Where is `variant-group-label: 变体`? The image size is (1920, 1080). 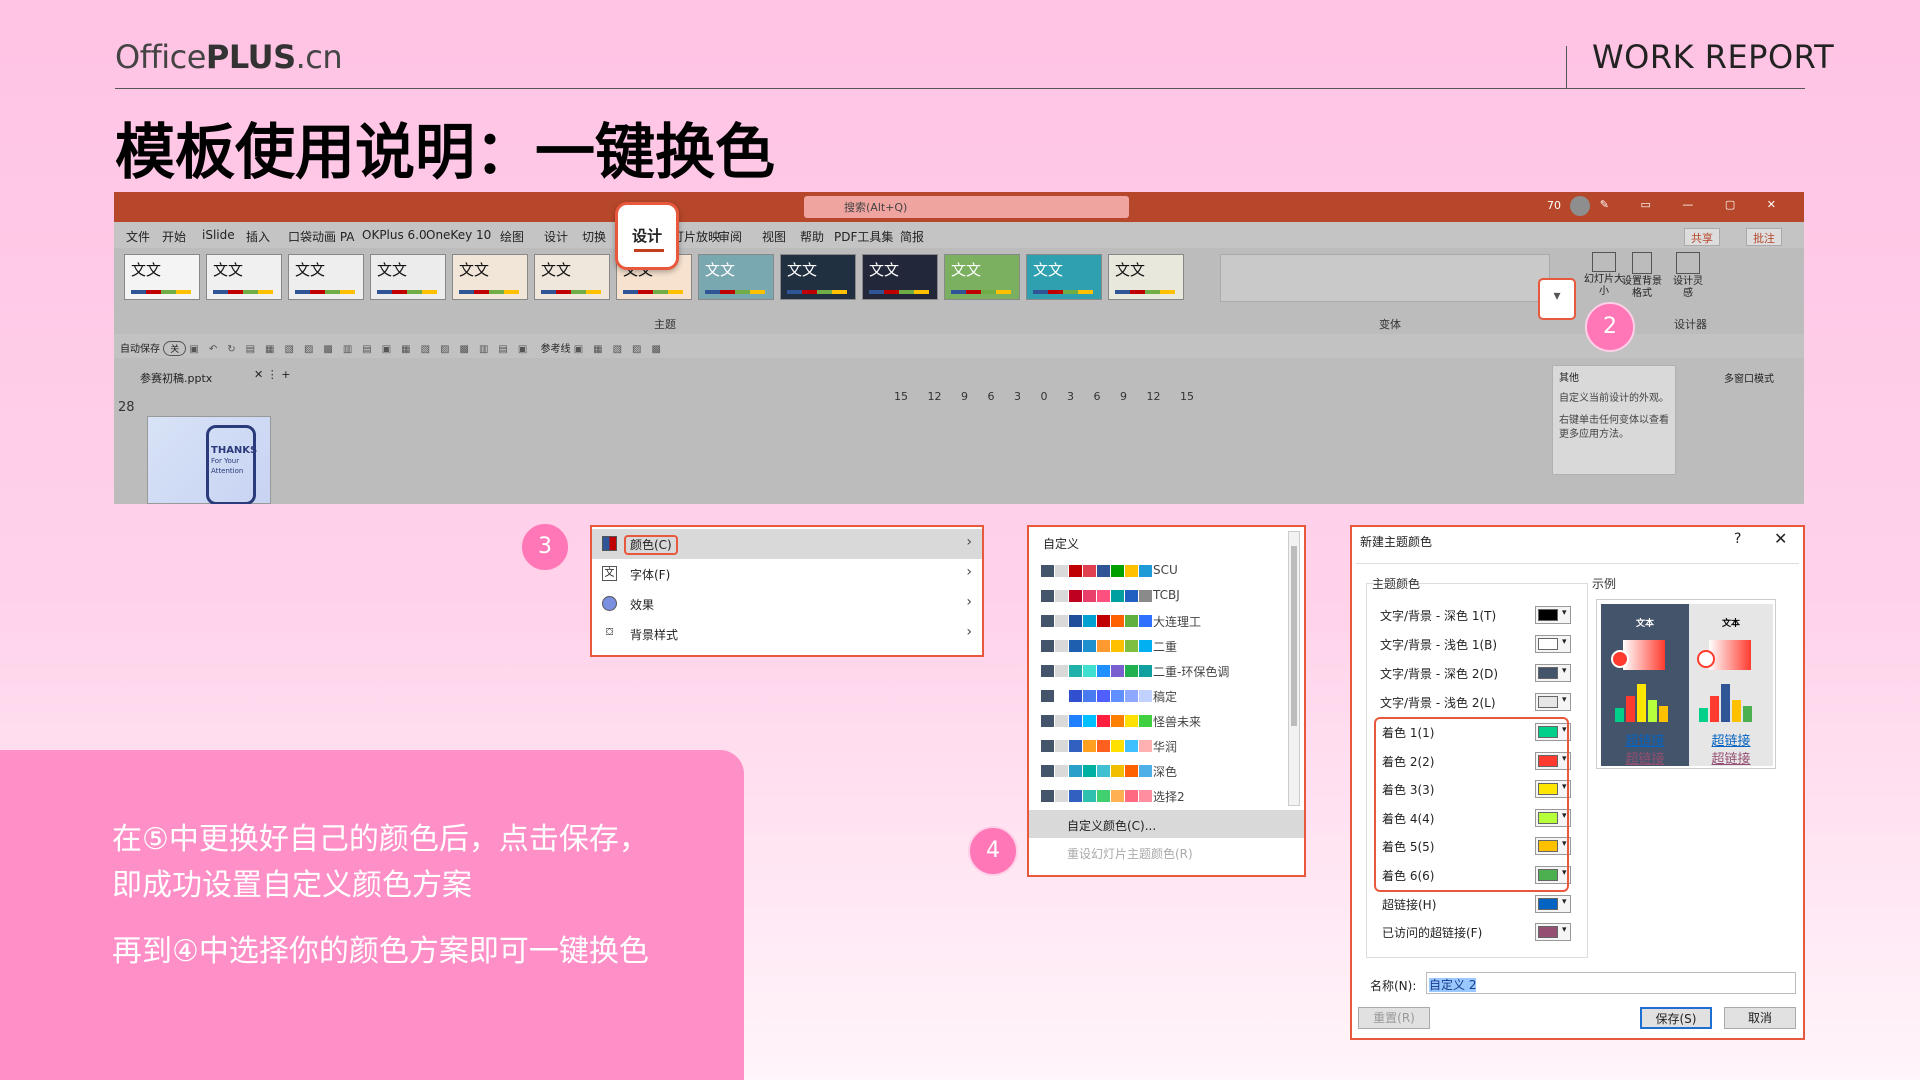
variant-group-label: 变体 is located at coordinates (1390, 324).